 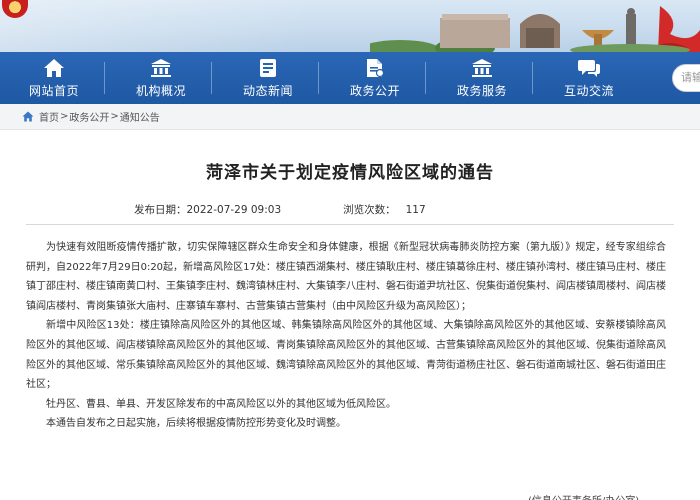 What do you see at coordinates (234, 210) in the screenshot?
I see `publish-date: 2022-07-29 09:03` at bounding box center [234, 210].